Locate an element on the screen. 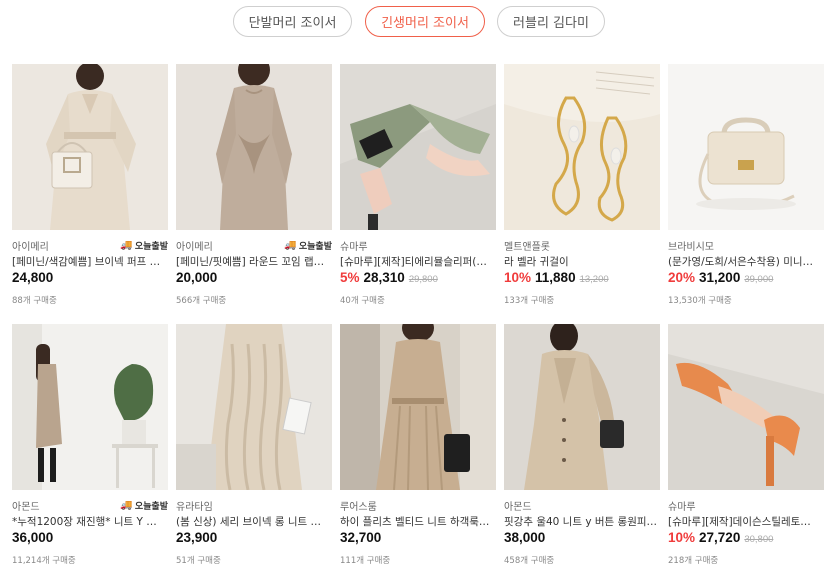 Image resolution: width=830 pixels, height=573 pixels. price: 11,880 is located at coordinates (555, 277).